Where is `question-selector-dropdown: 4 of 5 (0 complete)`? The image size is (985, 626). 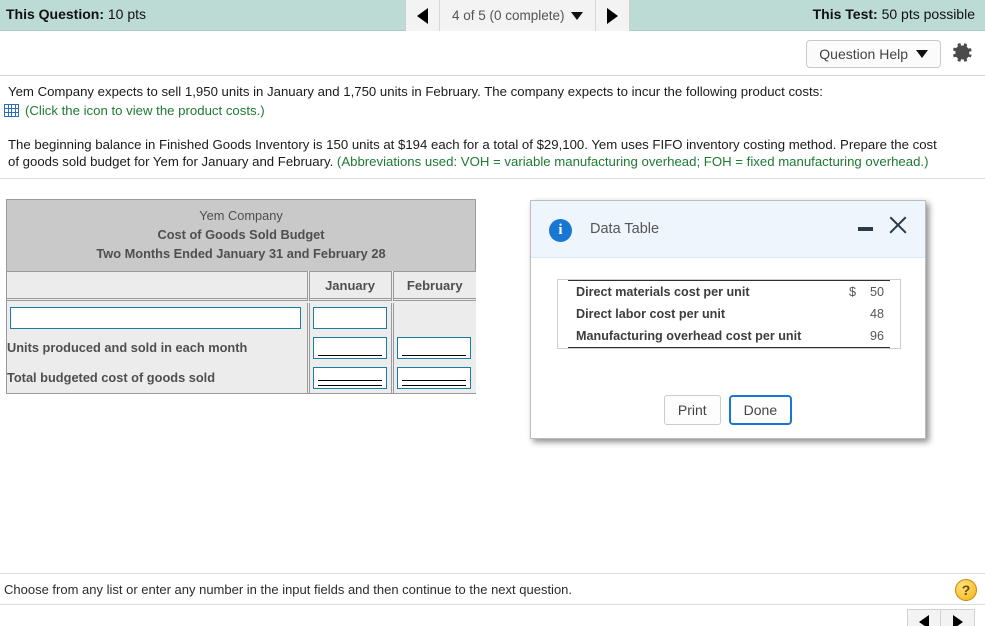
question-selector-dropdown: 4 of 5 (0 complete) is located at coordinates (517, 15).